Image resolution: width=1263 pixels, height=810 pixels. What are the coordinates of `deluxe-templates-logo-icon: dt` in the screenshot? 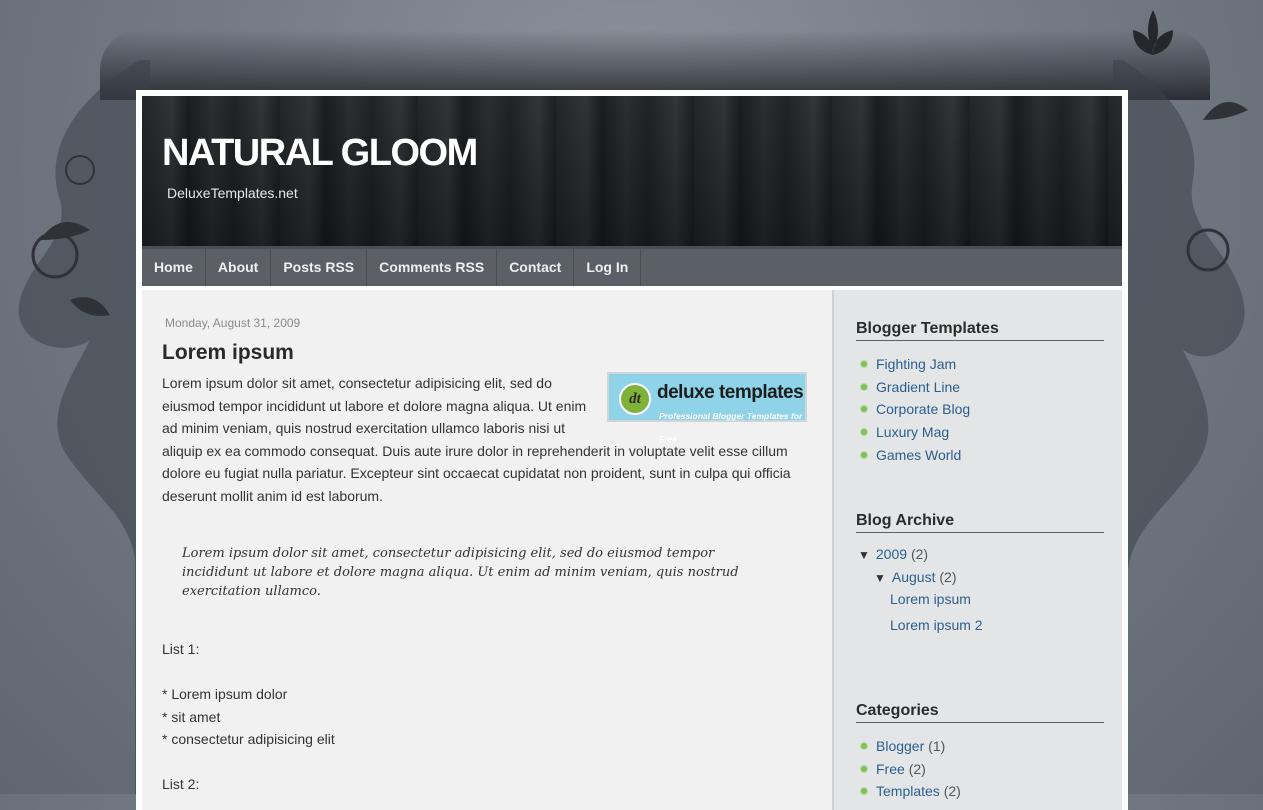 It's located at (635, 399).